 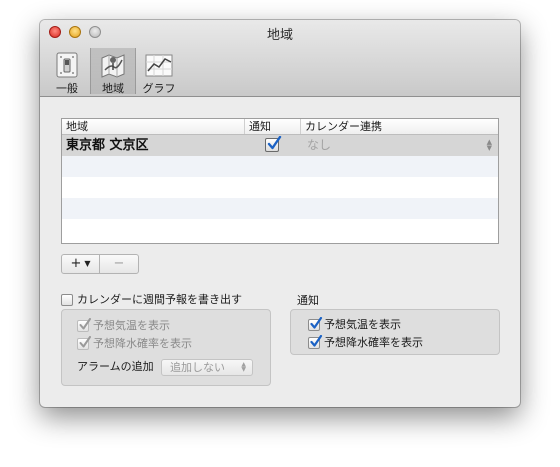 I want to click on calendar-rain-checkbox, so click(x=84, y=343).